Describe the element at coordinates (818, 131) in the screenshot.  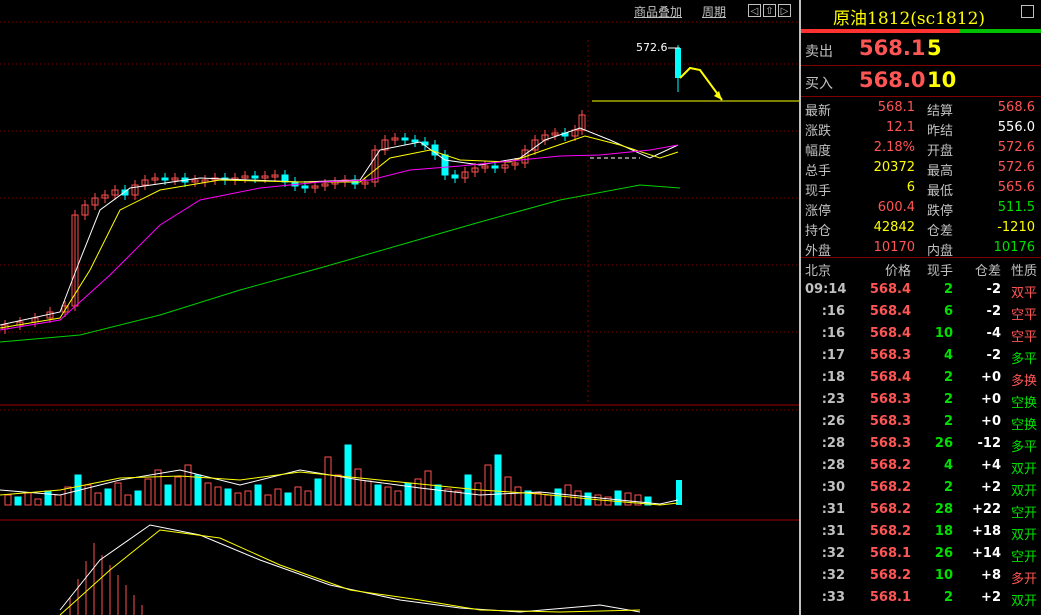
I see `stat-label: 涨跌` at that location.